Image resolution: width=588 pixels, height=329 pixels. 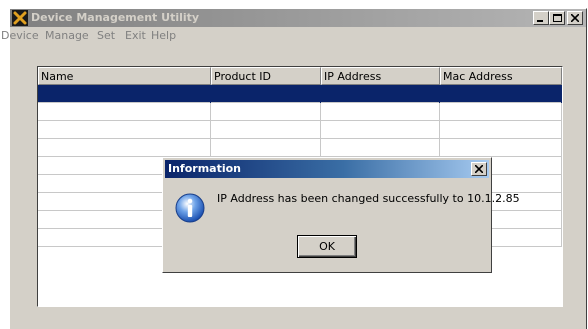 What do you see at coordinates (106, 35) in the screenshot?
I see `menu-set: Set` at bounding box center [106, 35].